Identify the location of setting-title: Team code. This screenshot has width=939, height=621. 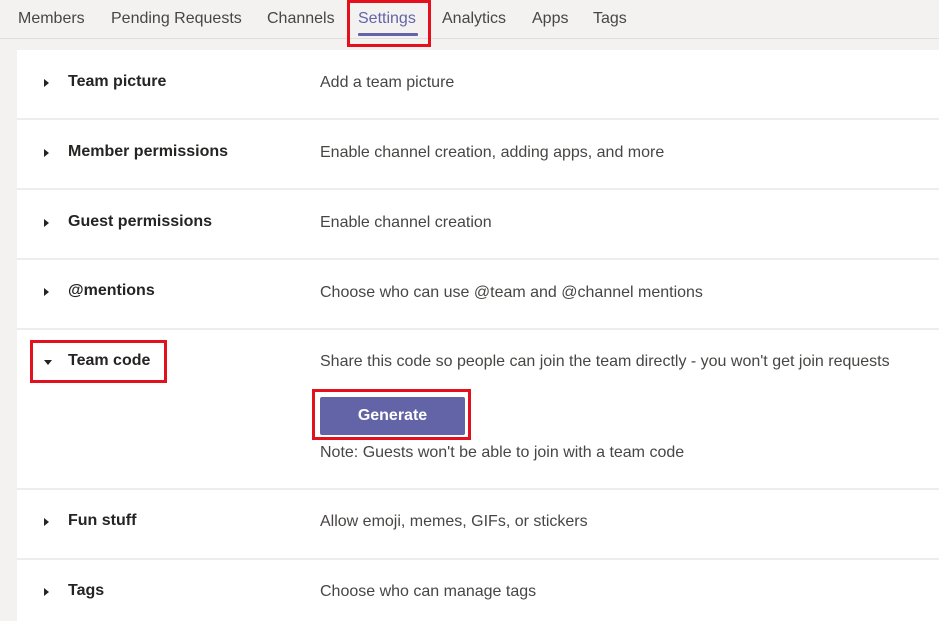
(109, 360).